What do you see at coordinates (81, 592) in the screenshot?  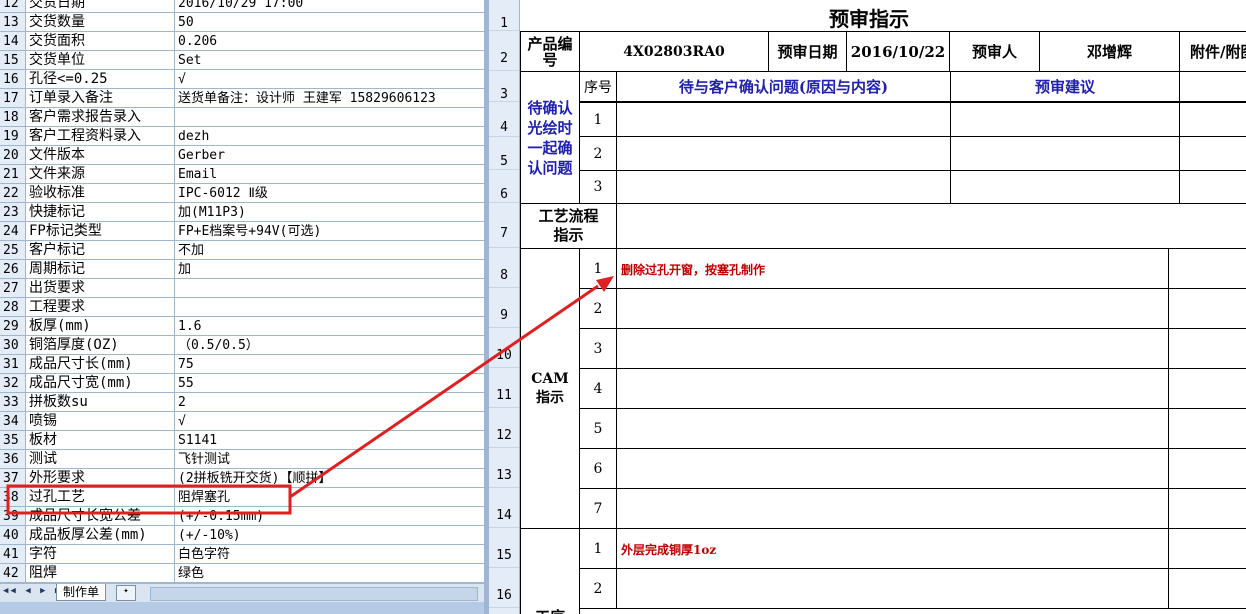 I see `sheet-tab-zhizuodan: 制作单` at bounding box center [81, 592].